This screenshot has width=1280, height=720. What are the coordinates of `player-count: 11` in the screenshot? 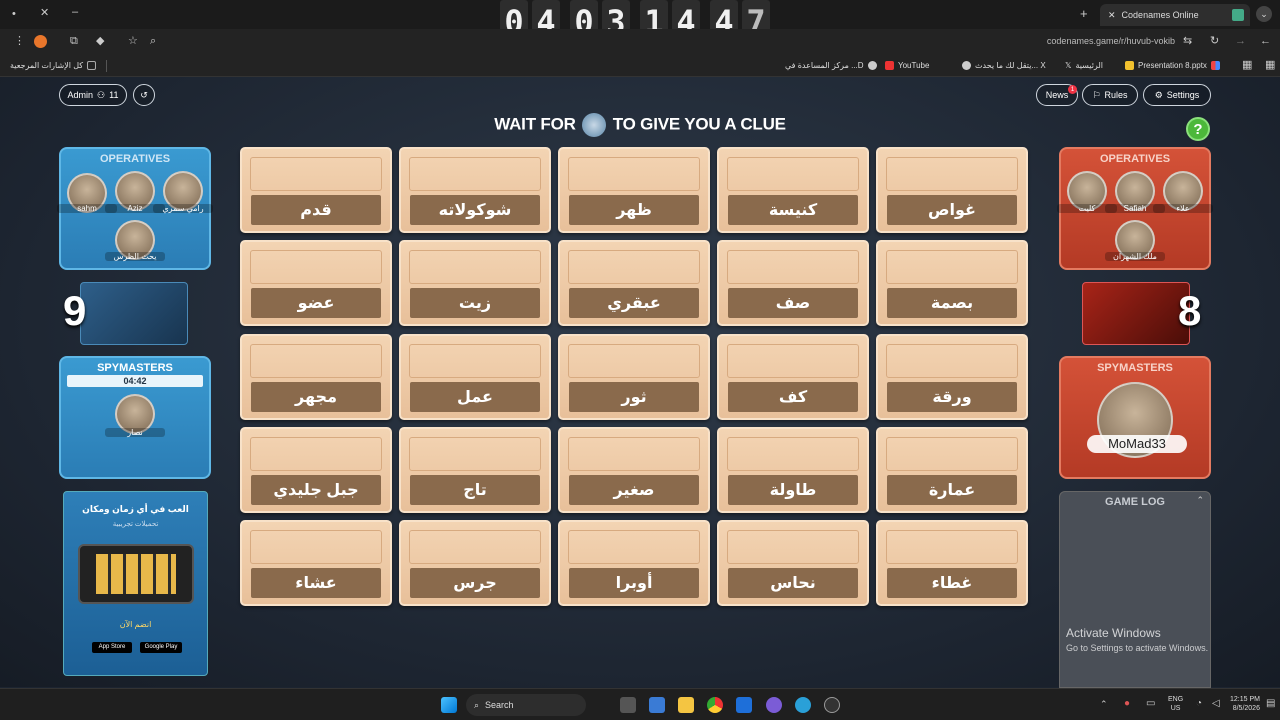 It's located at (114, 95).